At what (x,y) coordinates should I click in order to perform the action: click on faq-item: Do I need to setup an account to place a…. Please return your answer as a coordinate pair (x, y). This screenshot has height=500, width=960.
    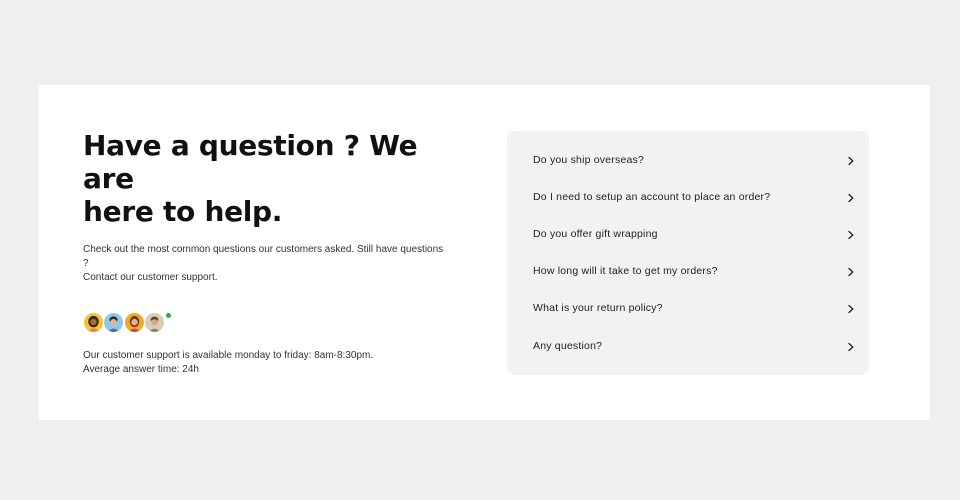
    Looking at the image, I should click on (688, 196).